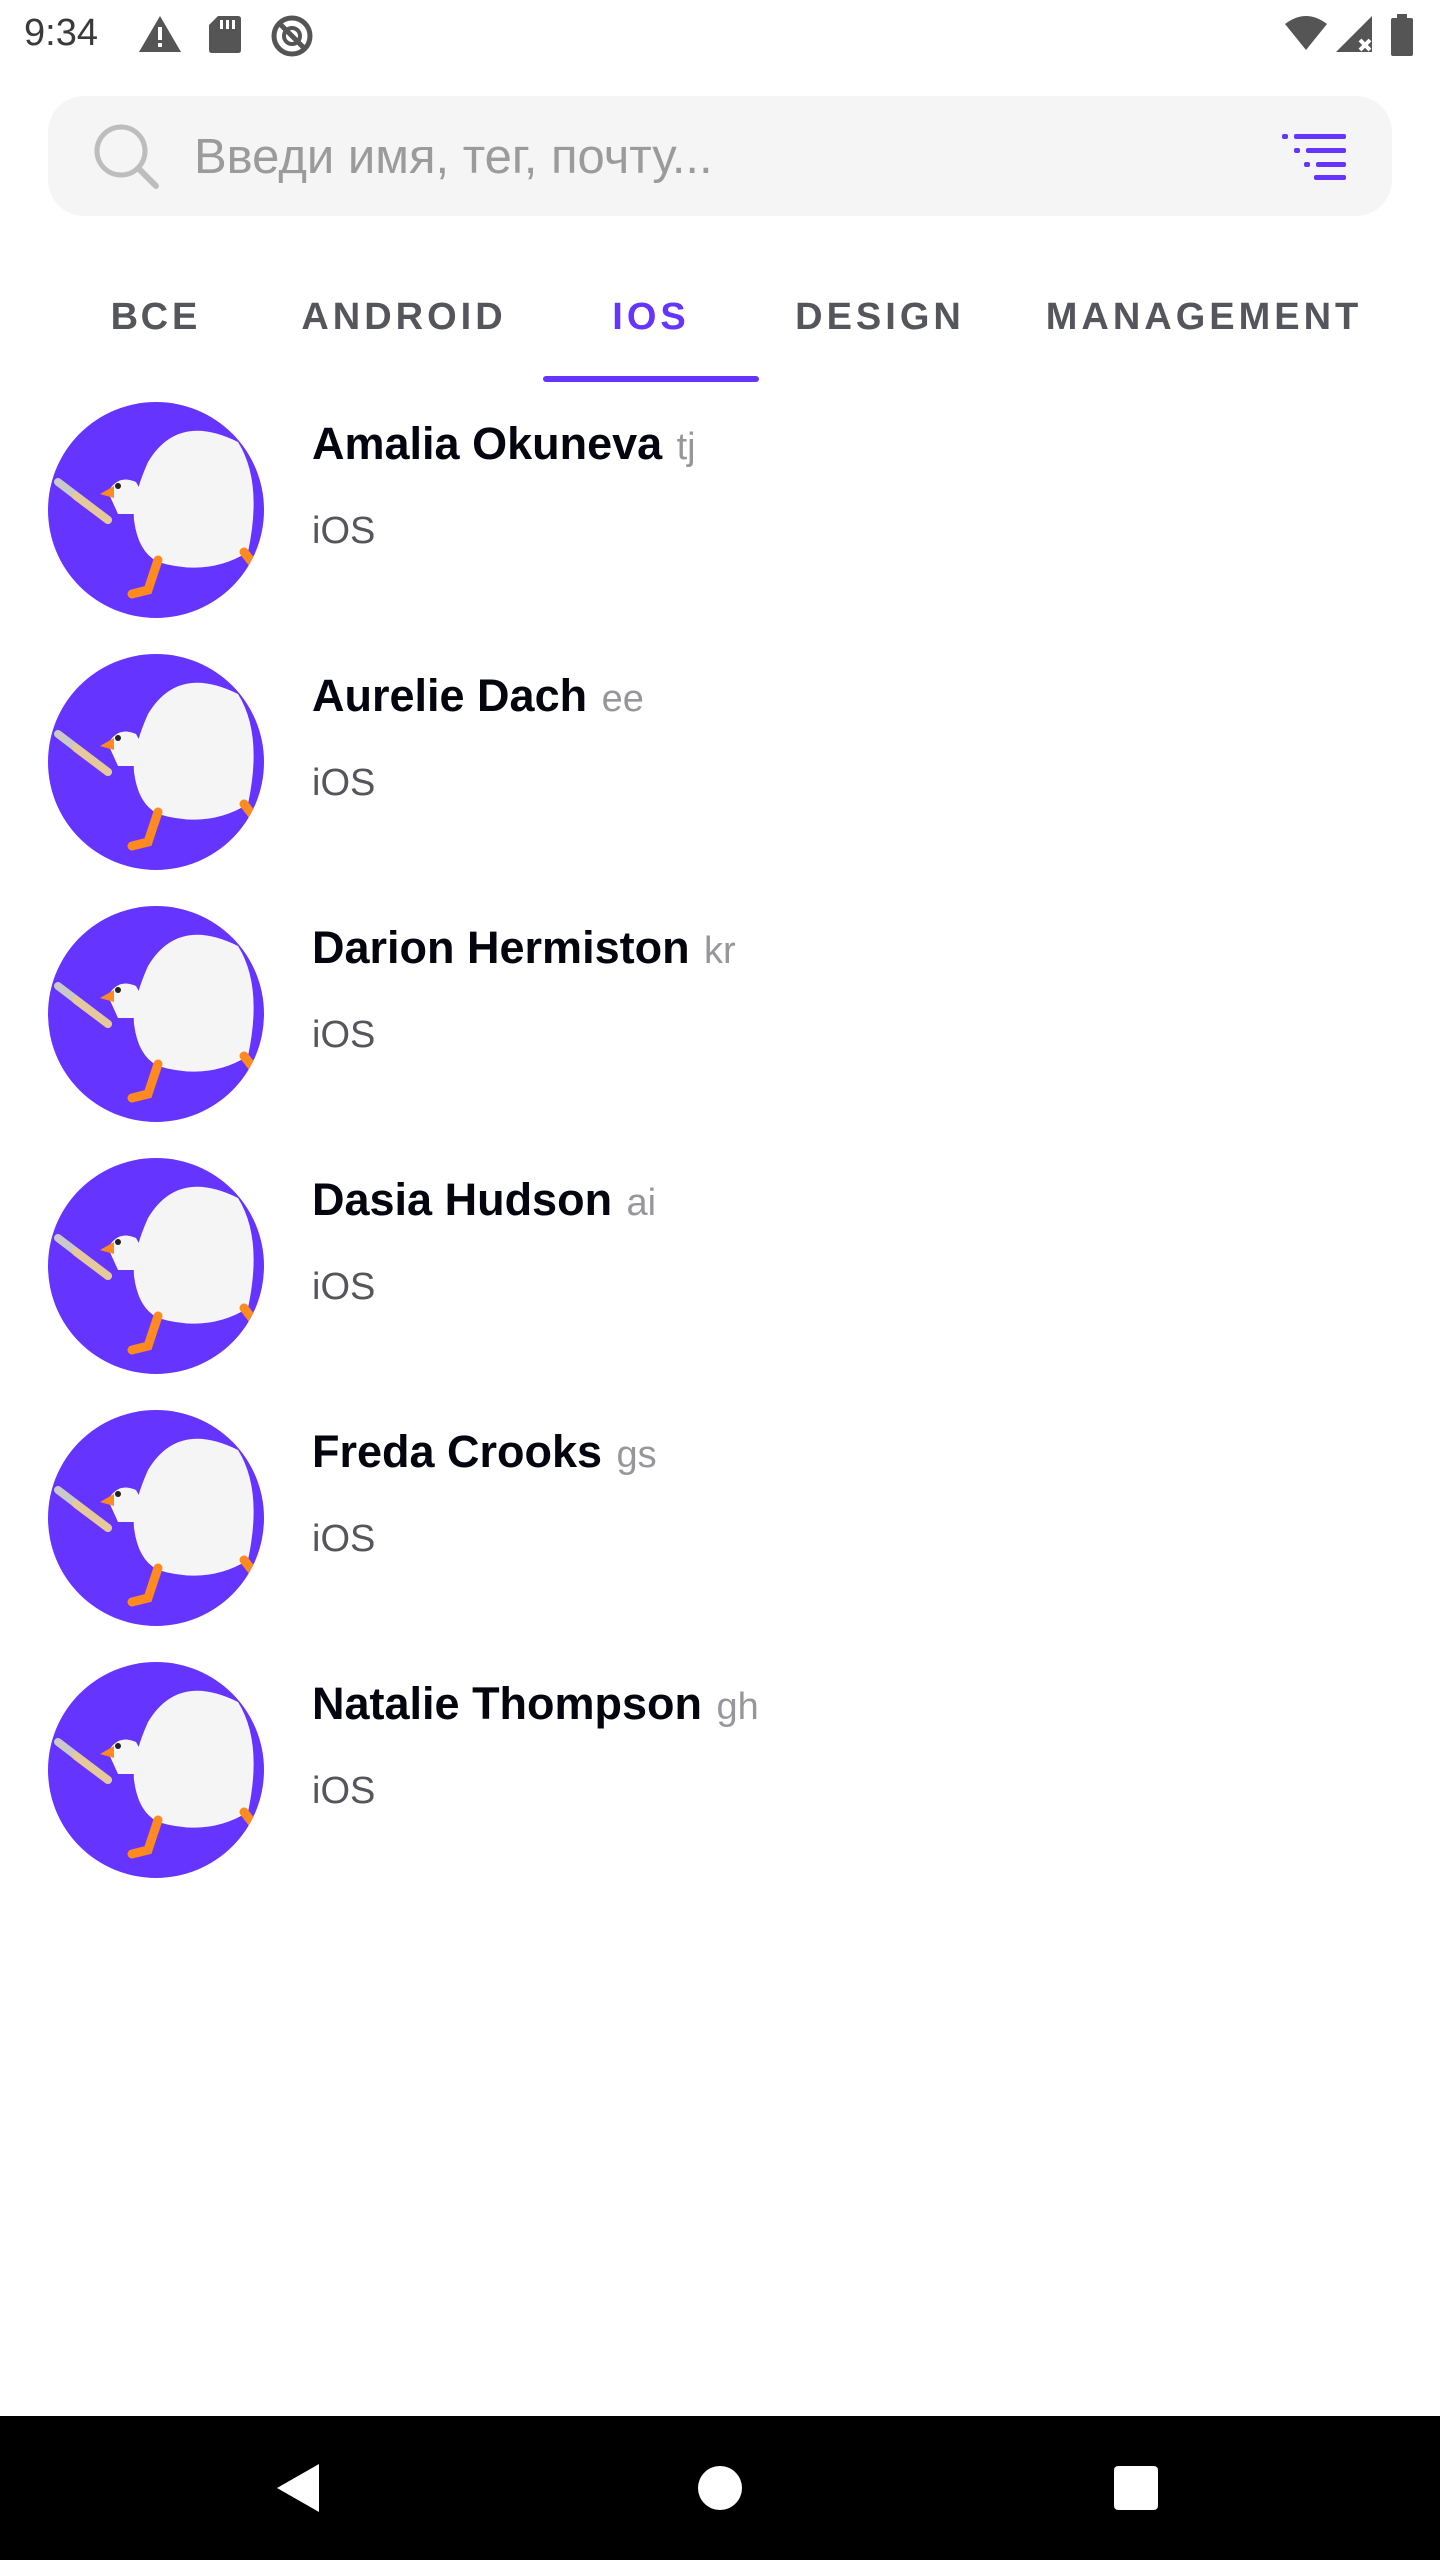  I want to click on user-name: Darion Hermiston, so click(501, 947).